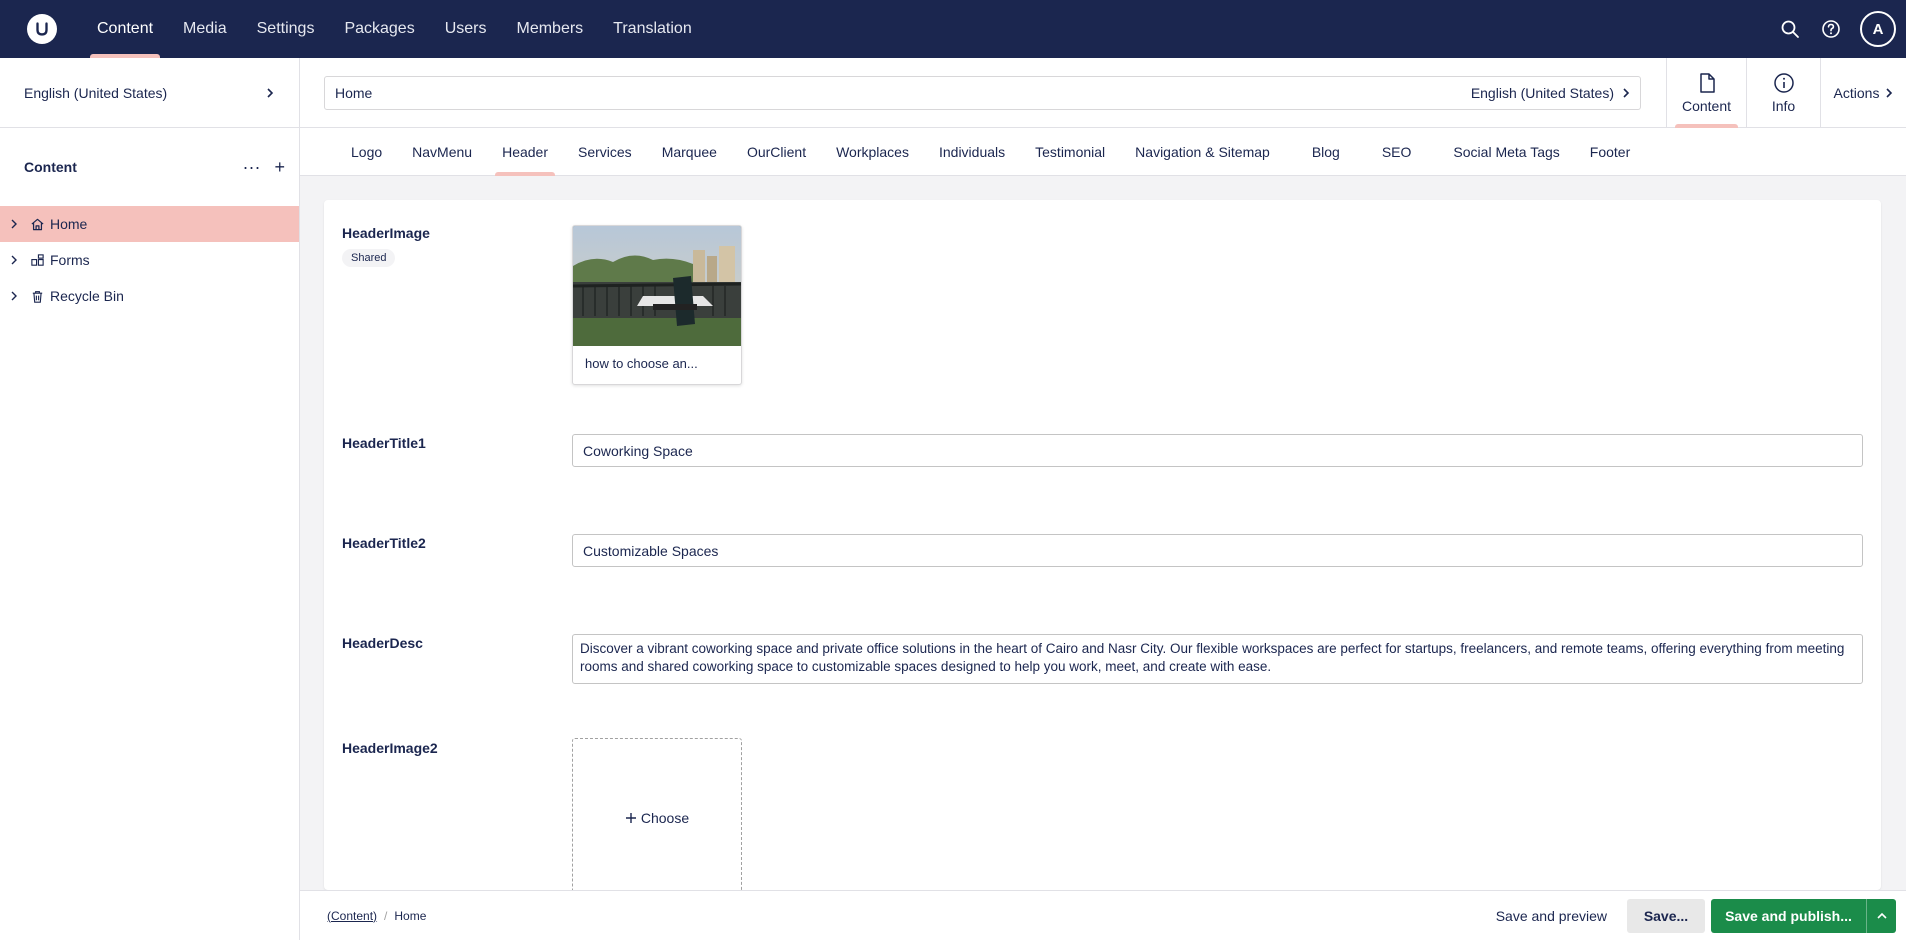 The width and height of the screenshot is (1906, 940). I want to click on info-icon, so click(1783, 83).